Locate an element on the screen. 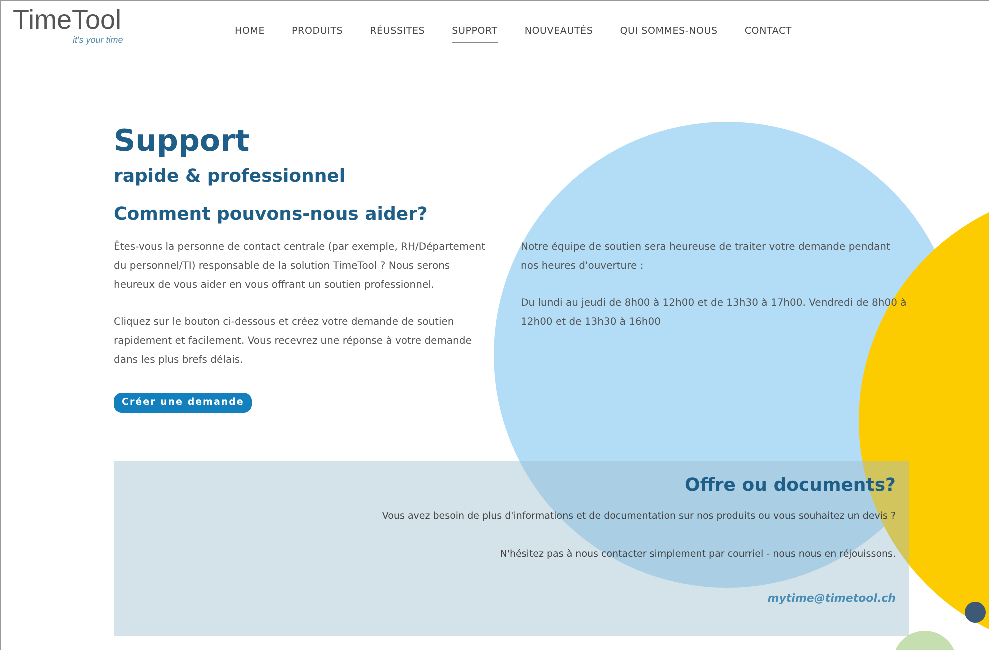 Image resolution: width=989 pixels, height=650 pixels. nav-link: RÉUSSITES is located at coordinates (398, 33).